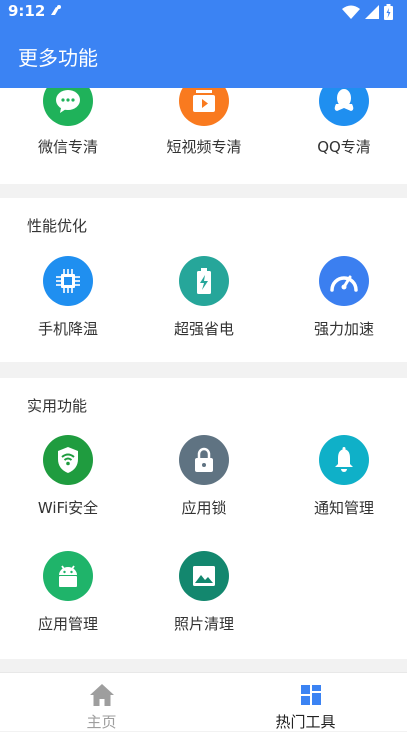 The width and height of the screenshot is (407, 732). I want to click on signal-icon, so click(372, 12).